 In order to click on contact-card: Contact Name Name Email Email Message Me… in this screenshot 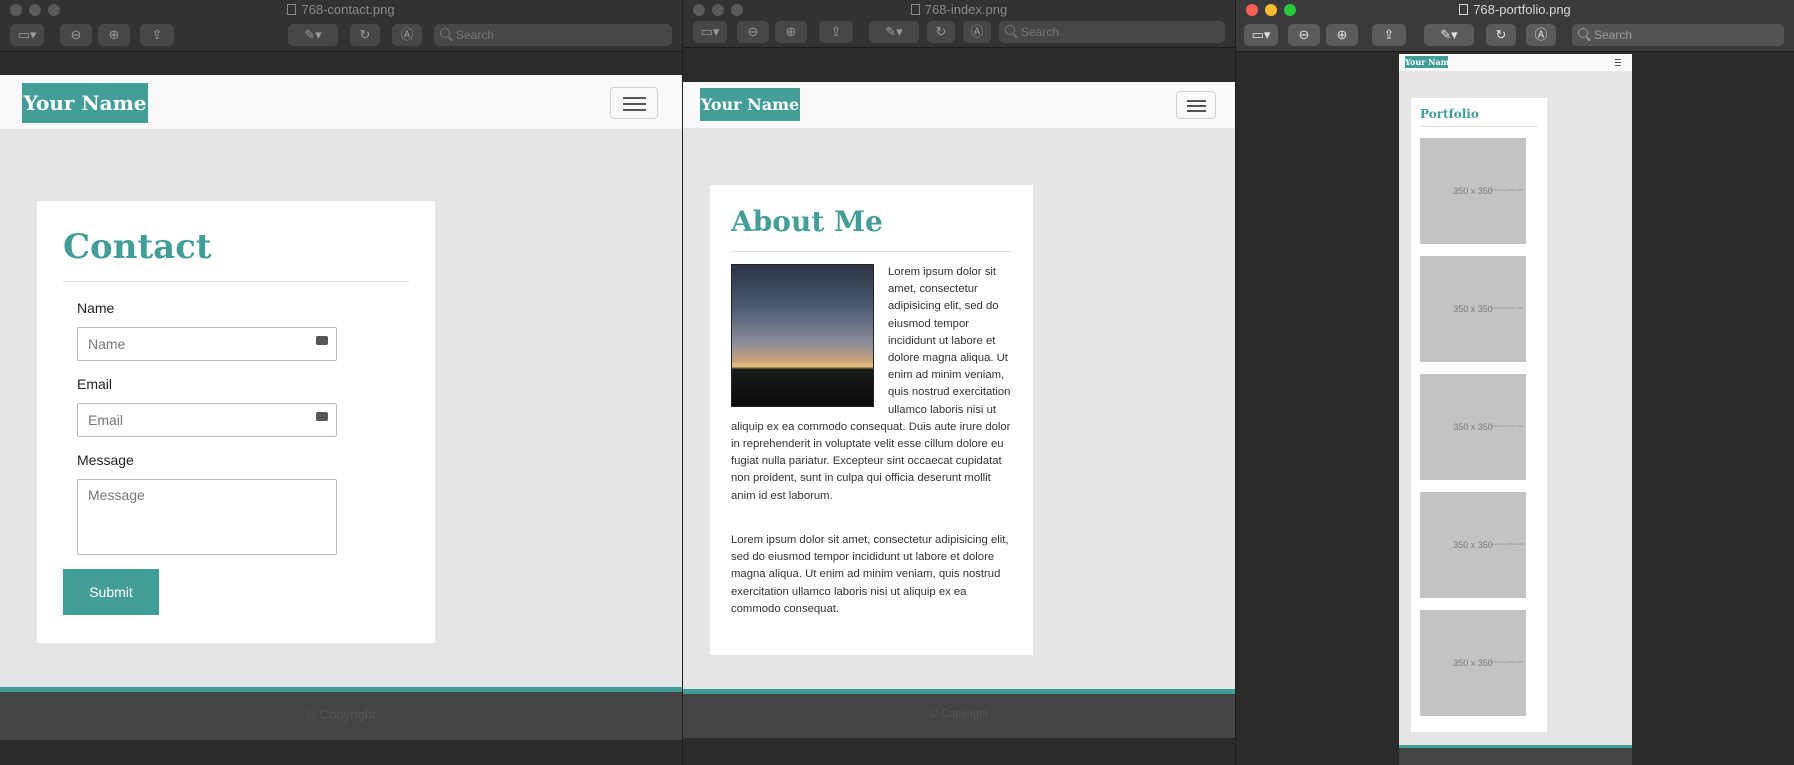, I will do `click(236, 422)`.